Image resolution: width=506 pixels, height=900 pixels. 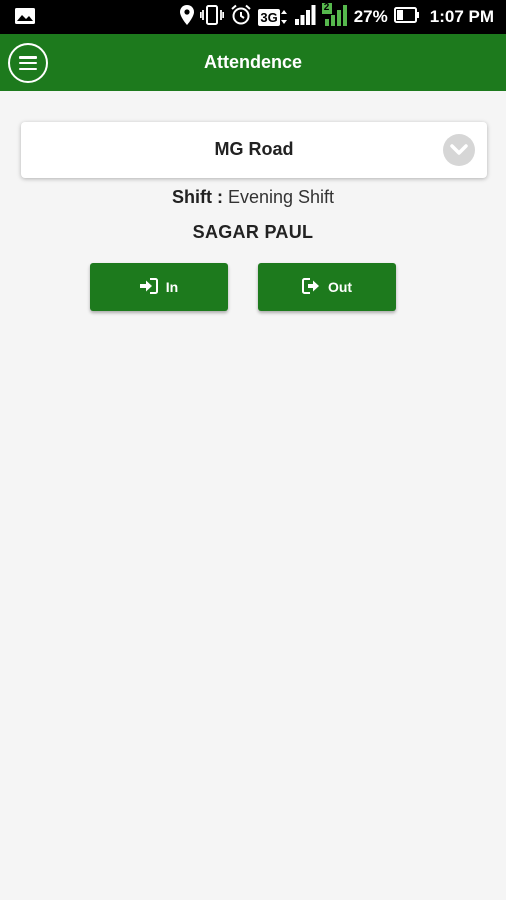 I want to click on sign-in-icon, so click(x=148, y=287).